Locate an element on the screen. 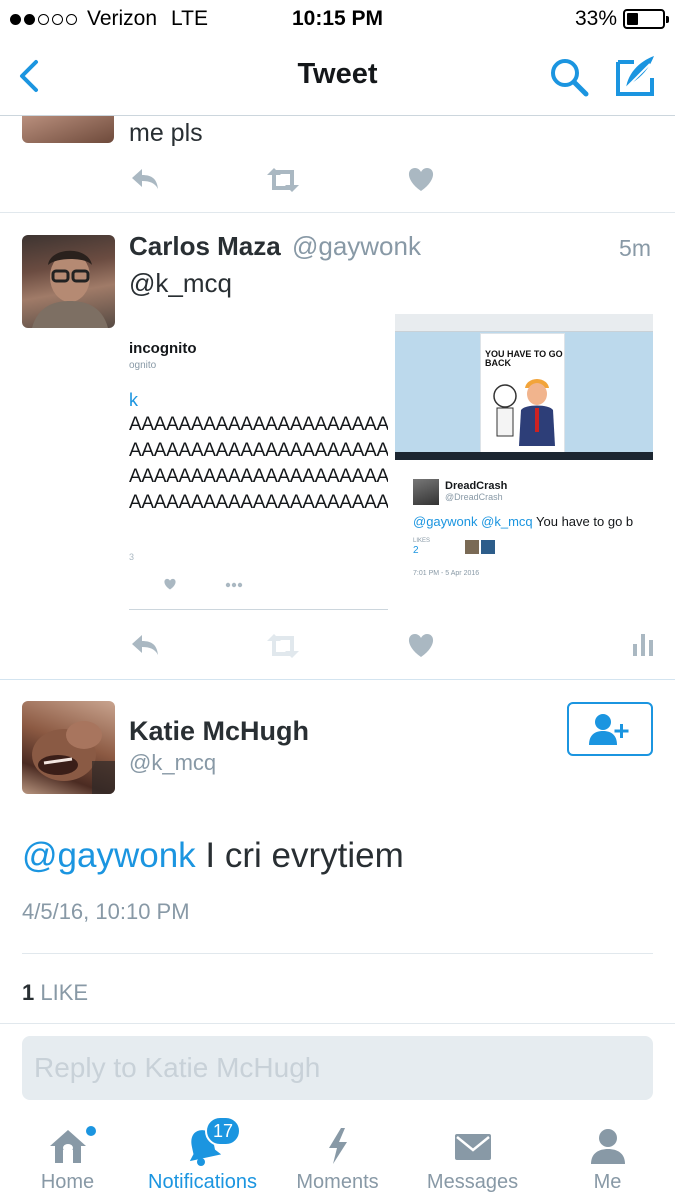  reply-box is located at coordinates (337, 1068).